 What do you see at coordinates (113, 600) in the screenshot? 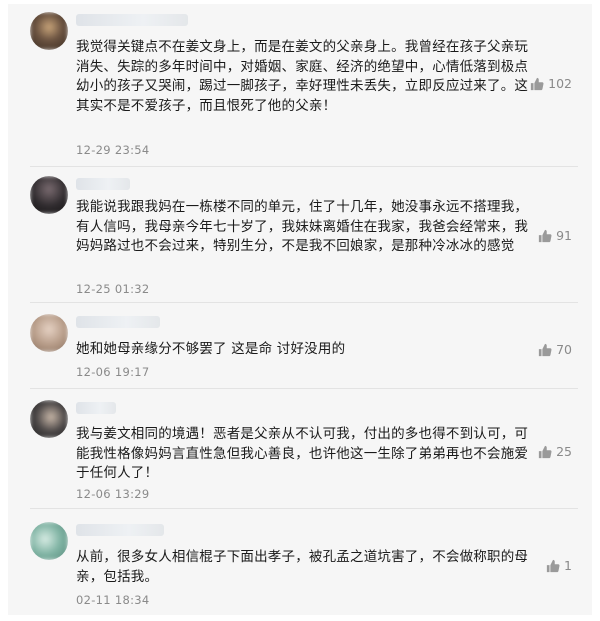
I see `comment-time: 02-11 18:34` at bounding box center [113, 600].